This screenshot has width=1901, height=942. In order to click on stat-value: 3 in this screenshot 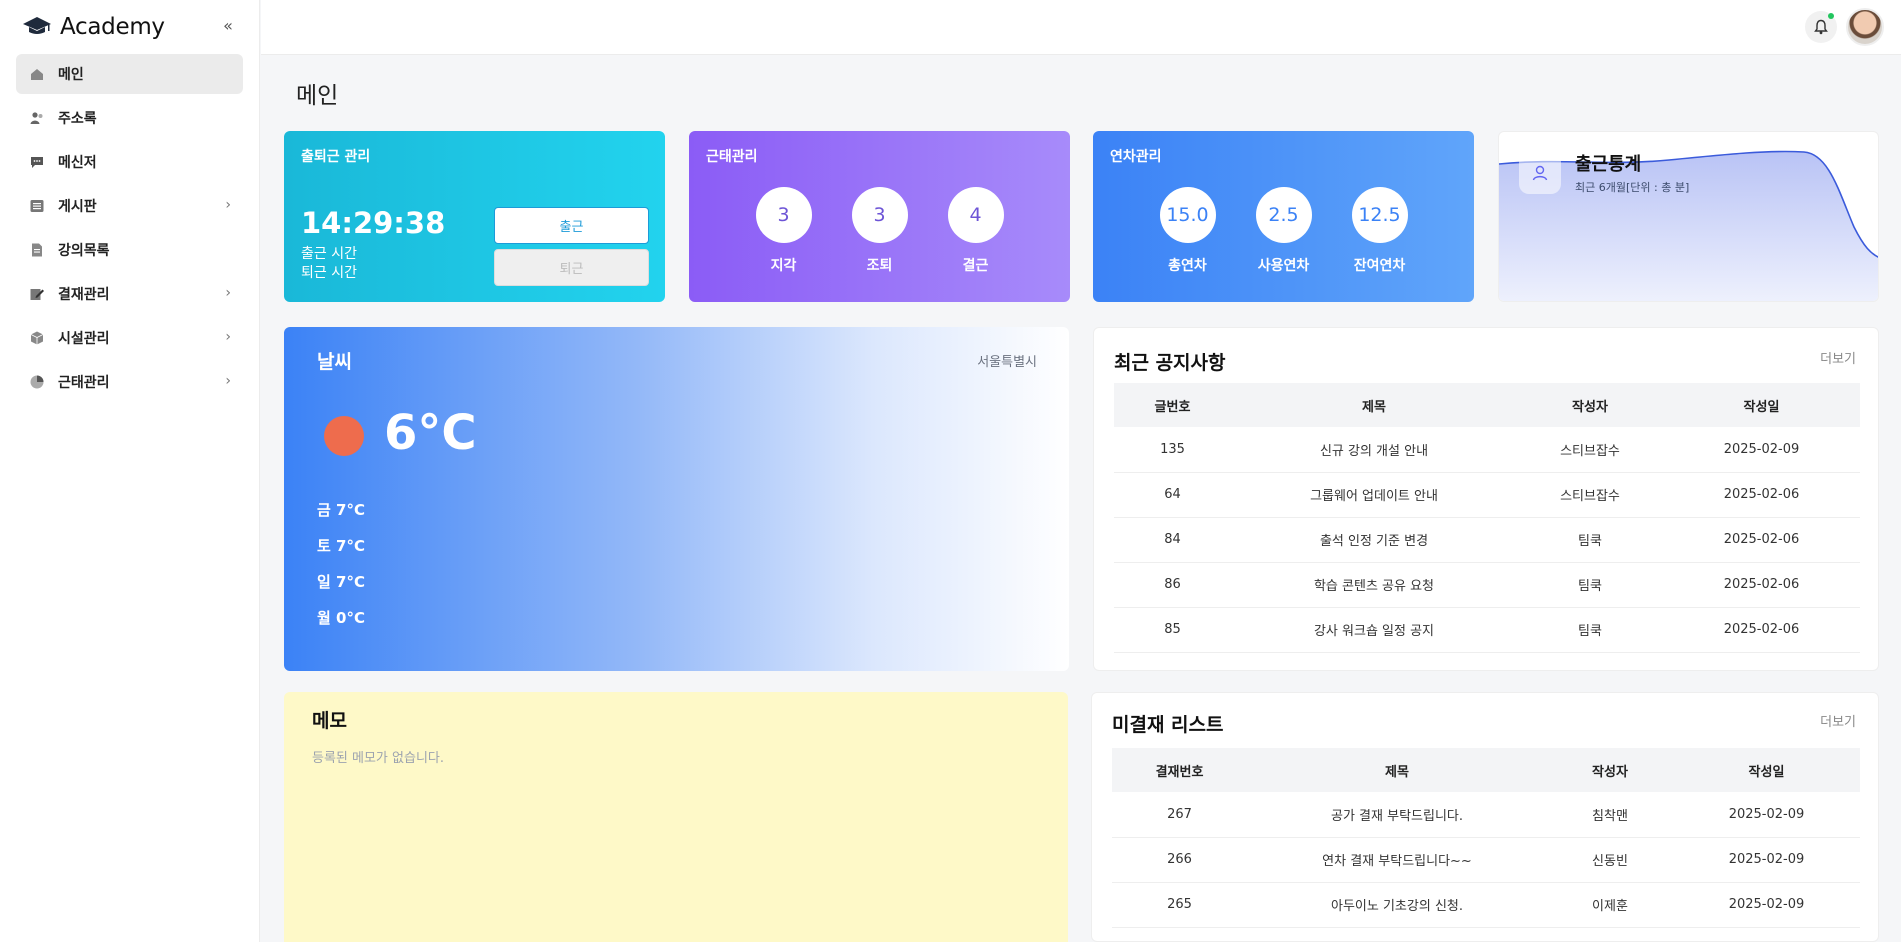, I will do `click(879, 215)`.